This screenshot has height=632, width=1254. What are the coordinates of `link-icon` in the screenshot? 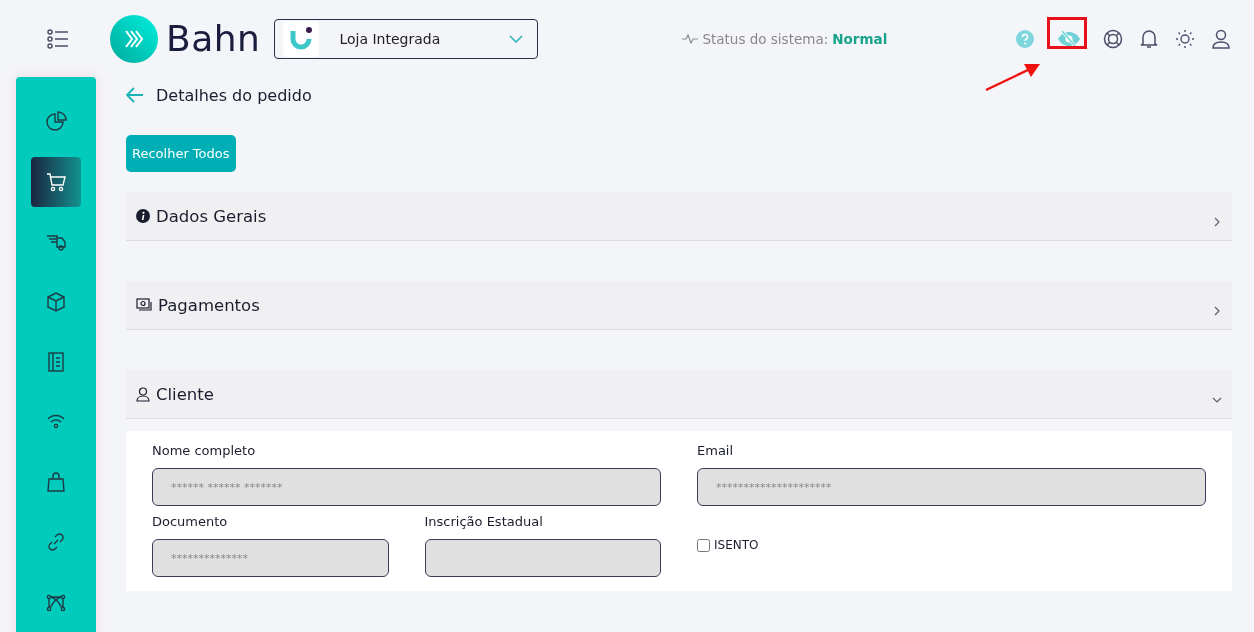 It's located at (56, 542).